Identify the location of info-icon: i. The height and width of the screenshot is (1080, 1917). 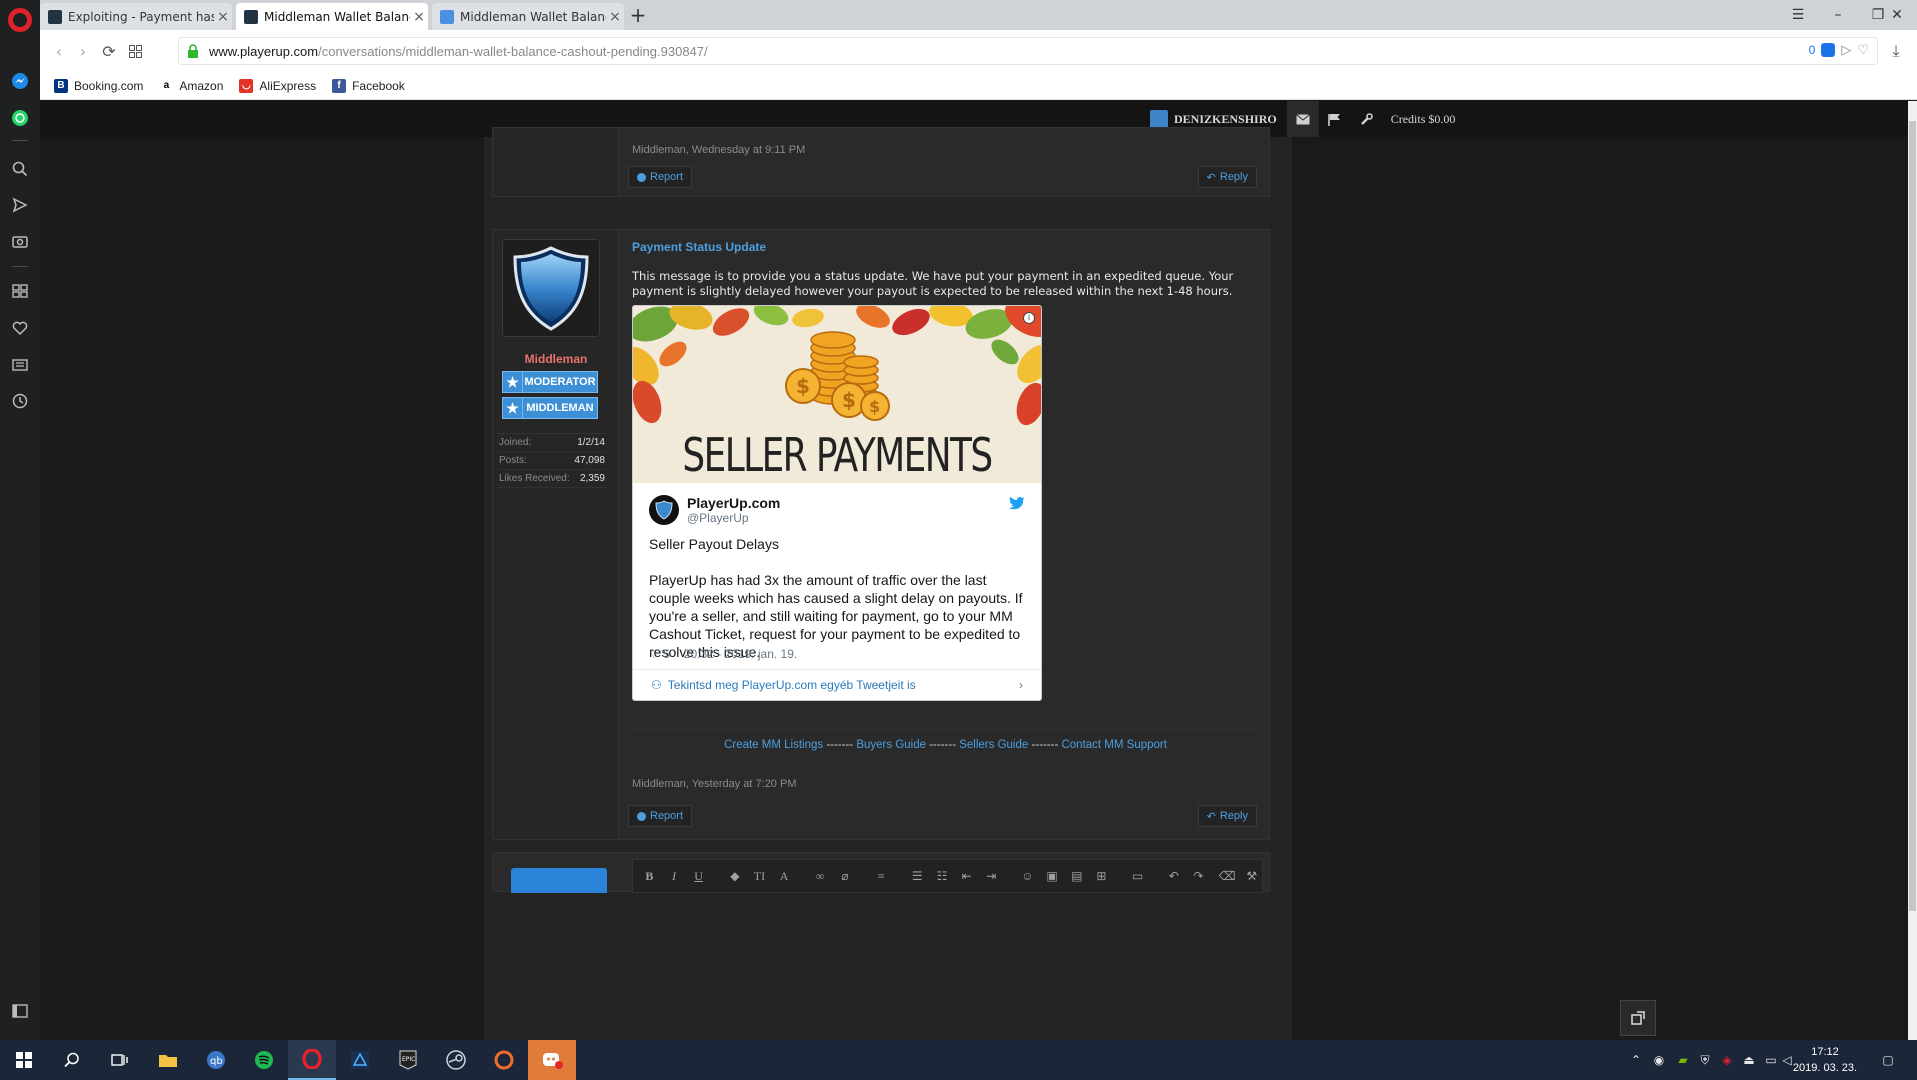
(1029, 318).